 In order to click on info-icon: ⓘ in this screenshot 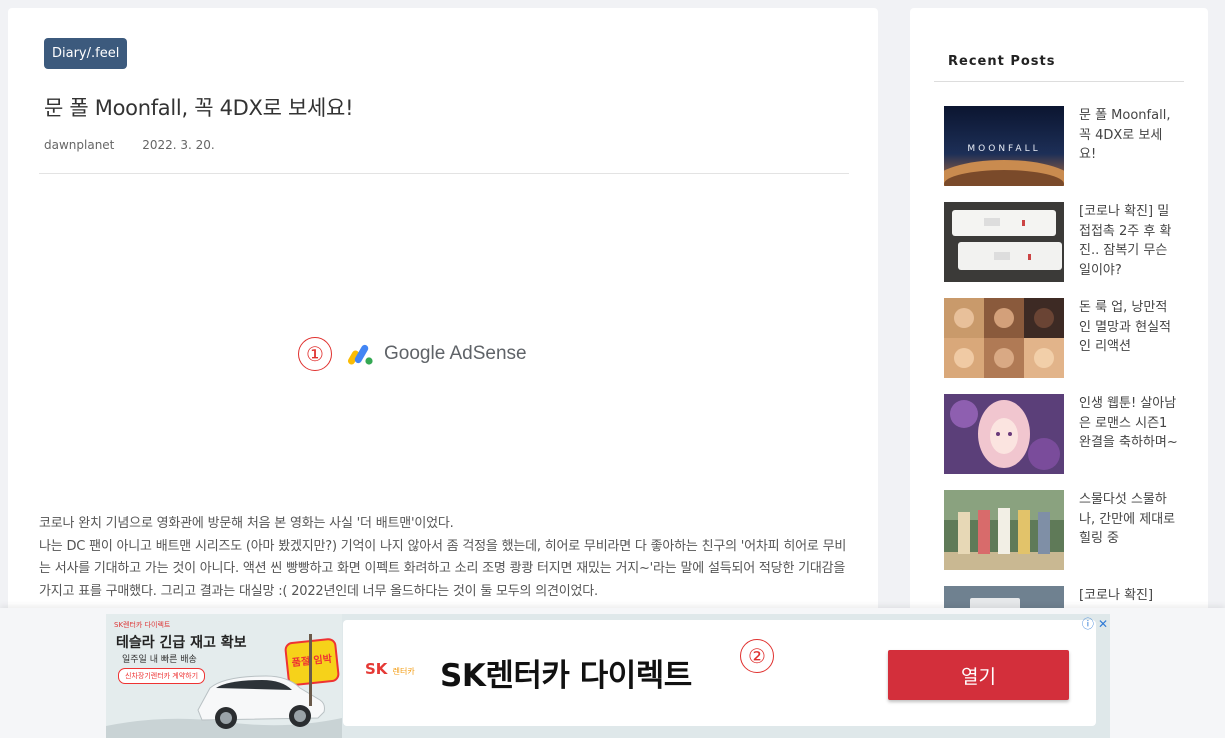, I will do `click(1088, 624)`.